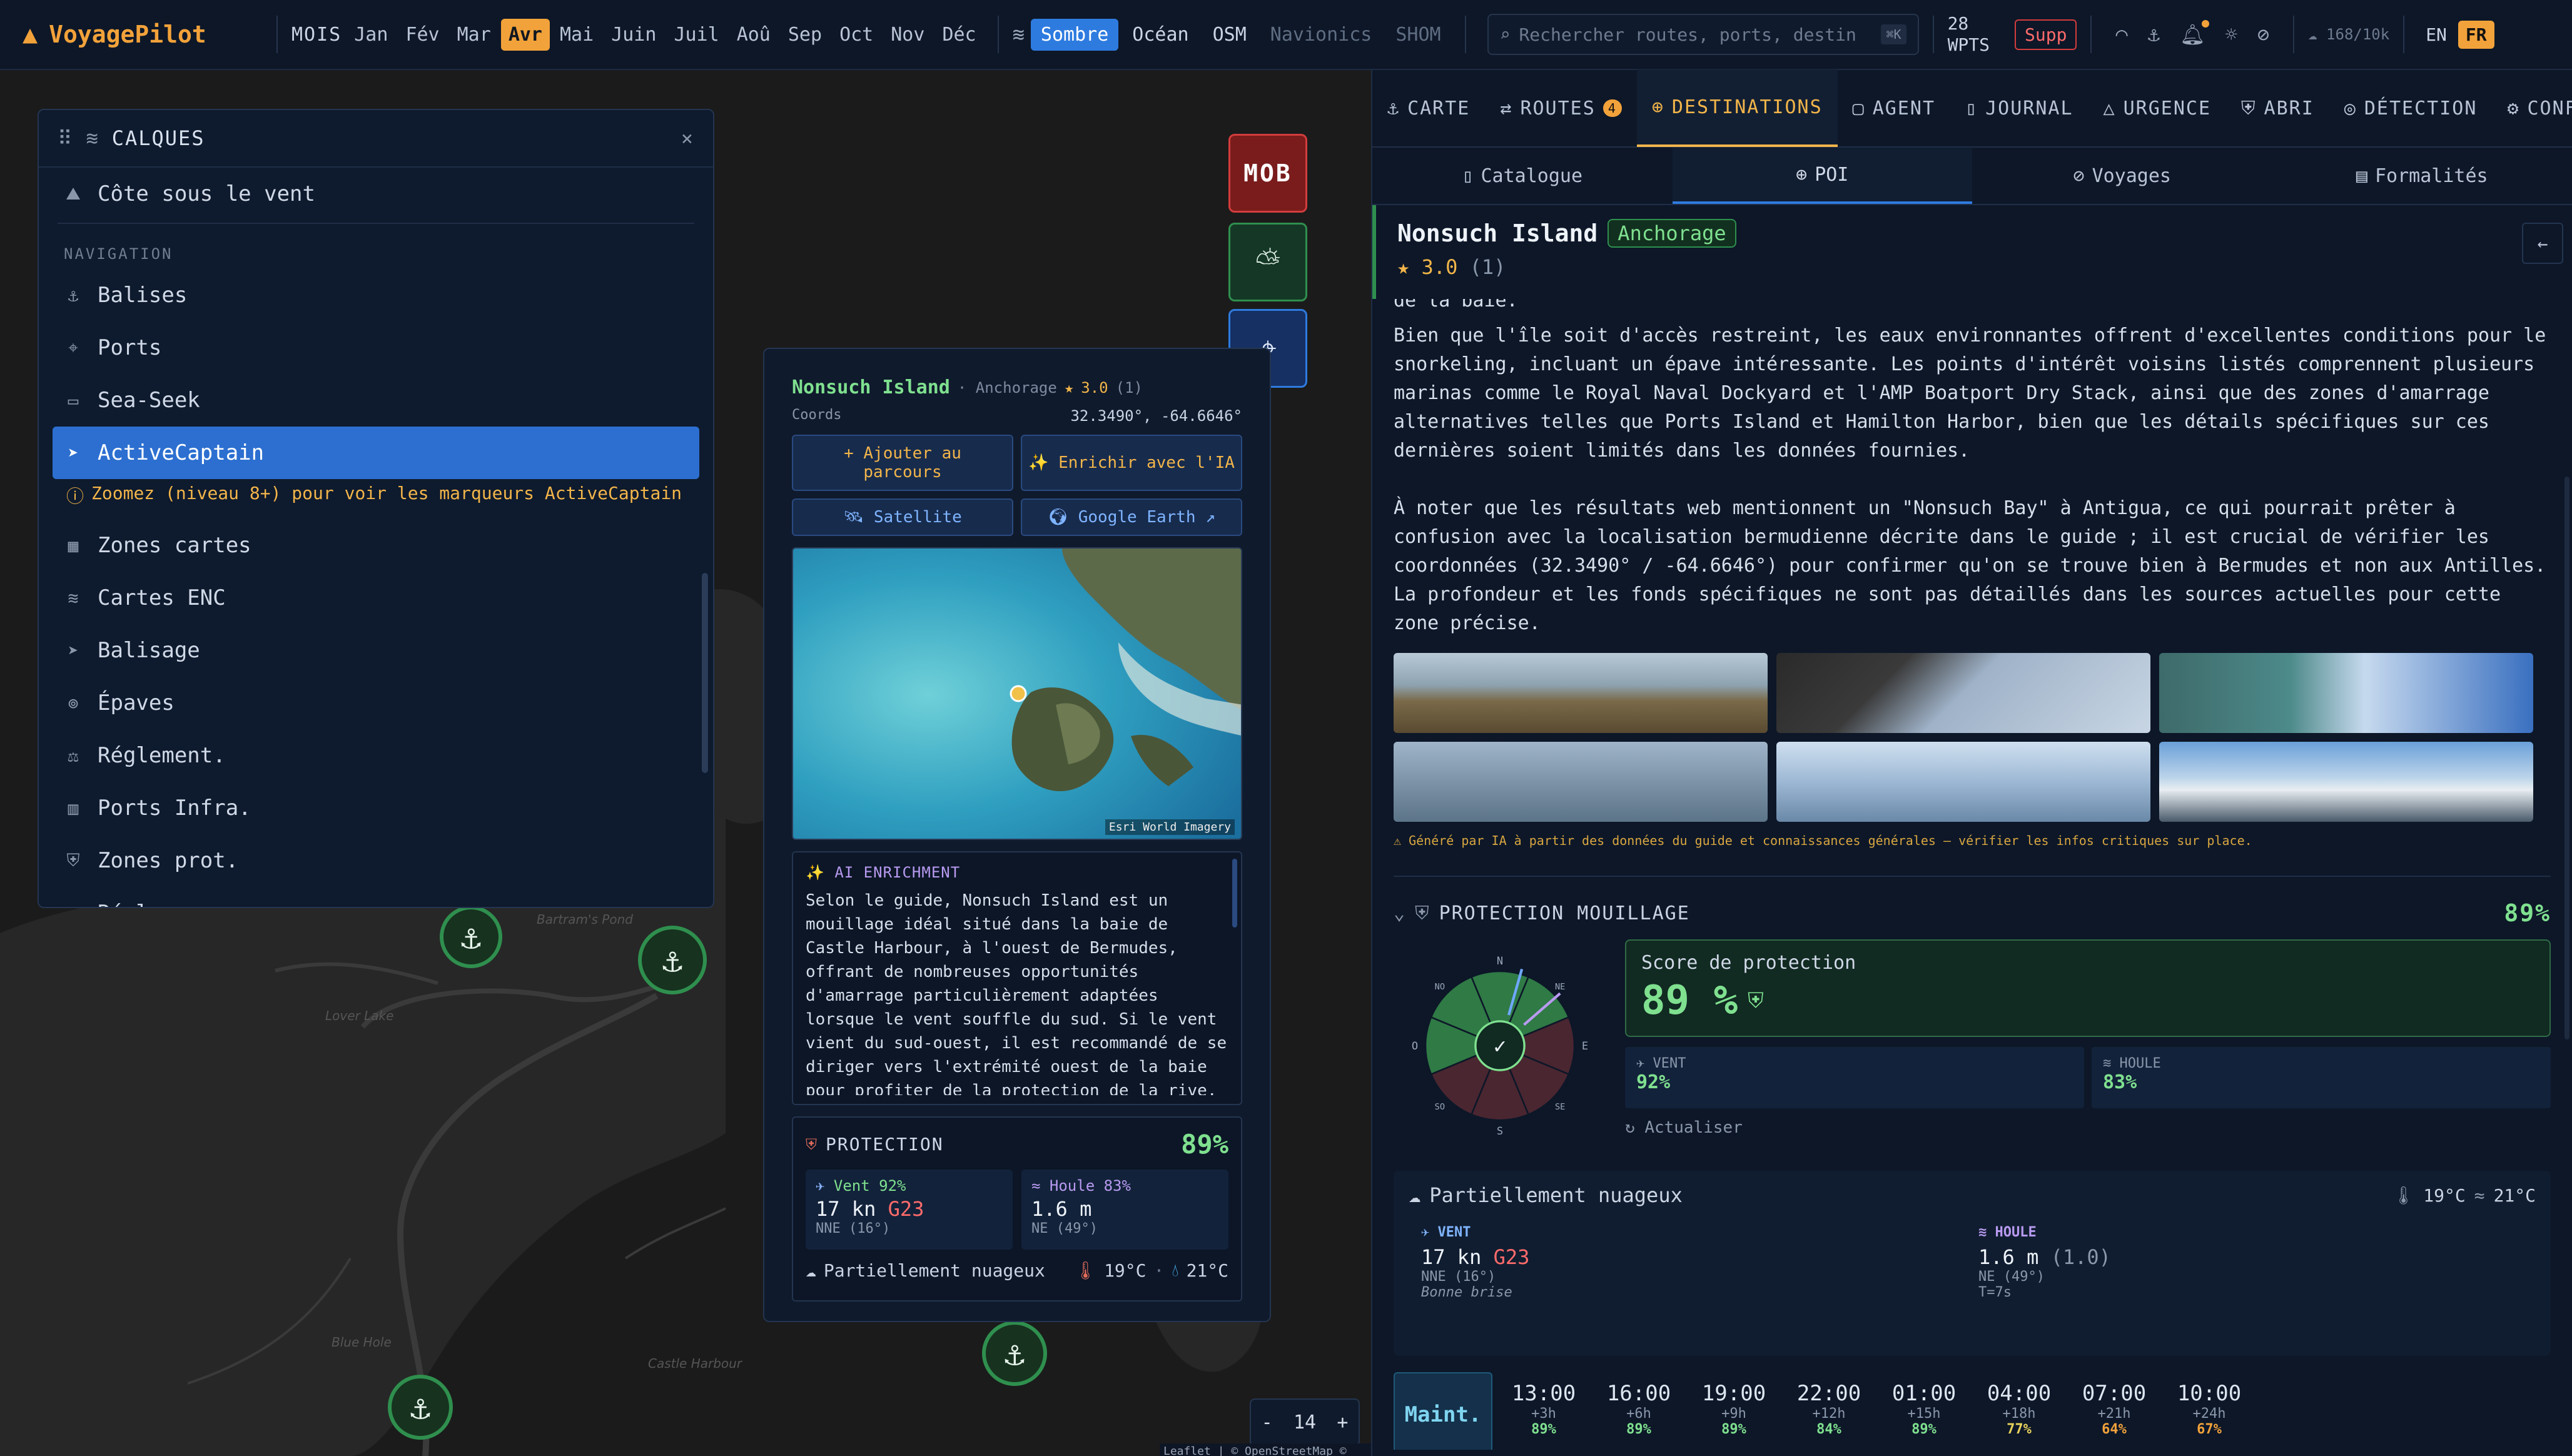  What do you see at coordinates (376, 897) in the screenshot?
I see `layer-item-r-glem-nav-: ▤ Réglem. nav.` at bounding box center [376, 897].